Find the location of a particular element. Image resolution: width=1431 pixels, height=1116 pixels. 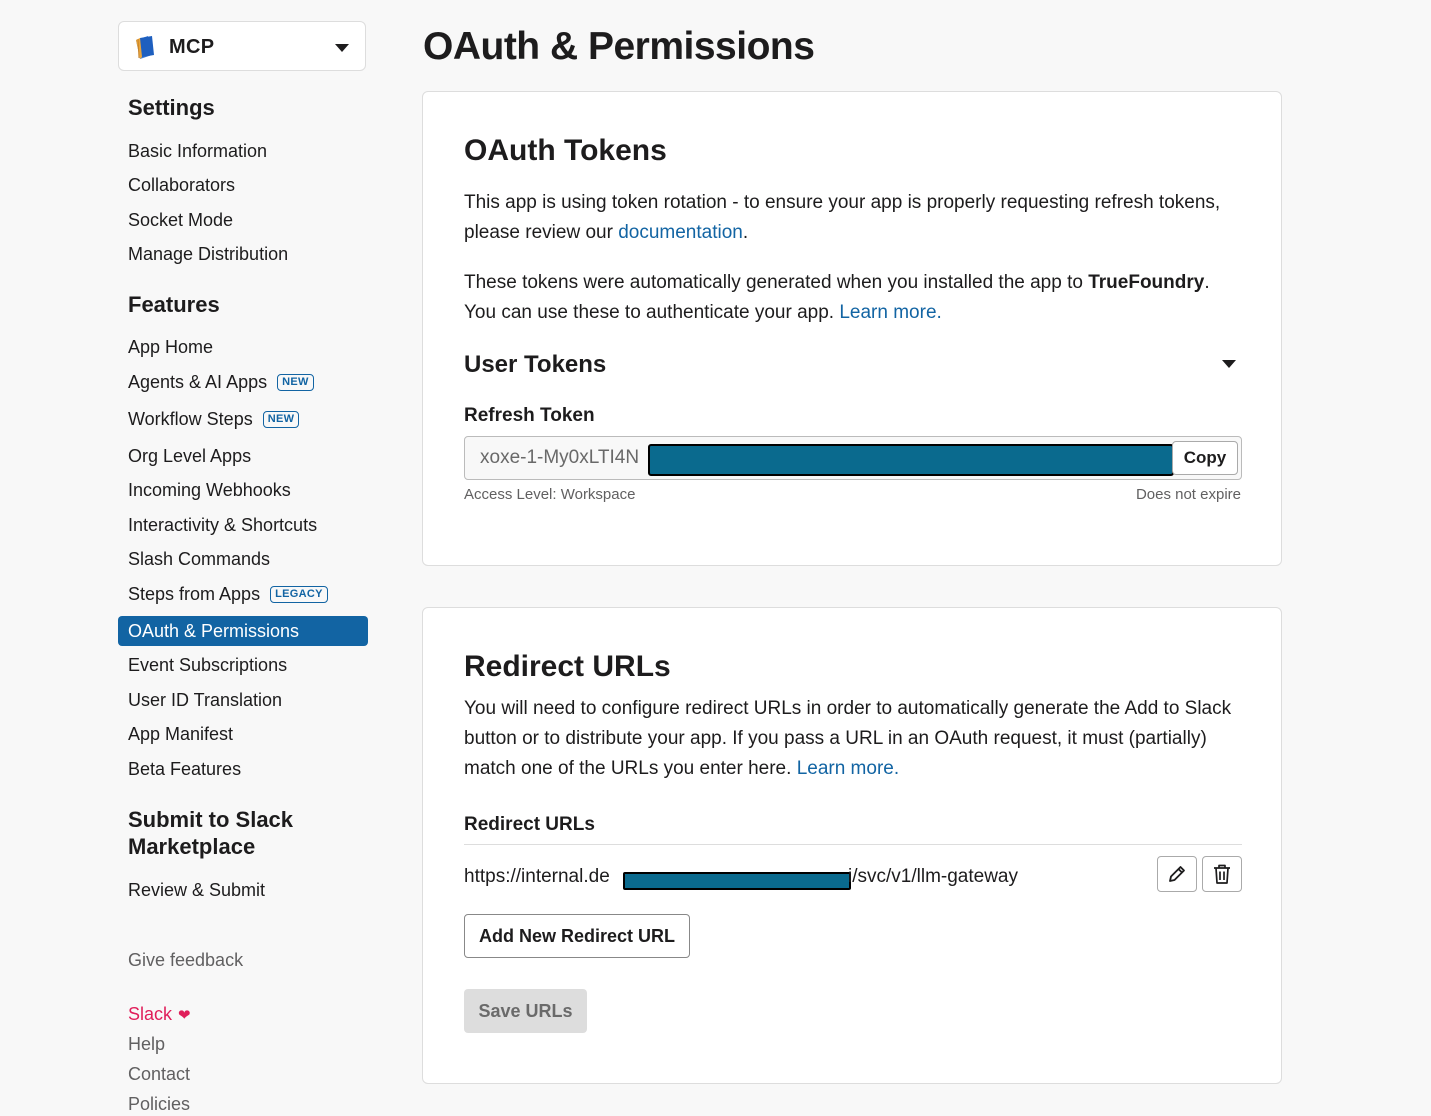

sidebar-item-incoming-webhooks: Incoming Webhooks is located at coordinates (243, 490).